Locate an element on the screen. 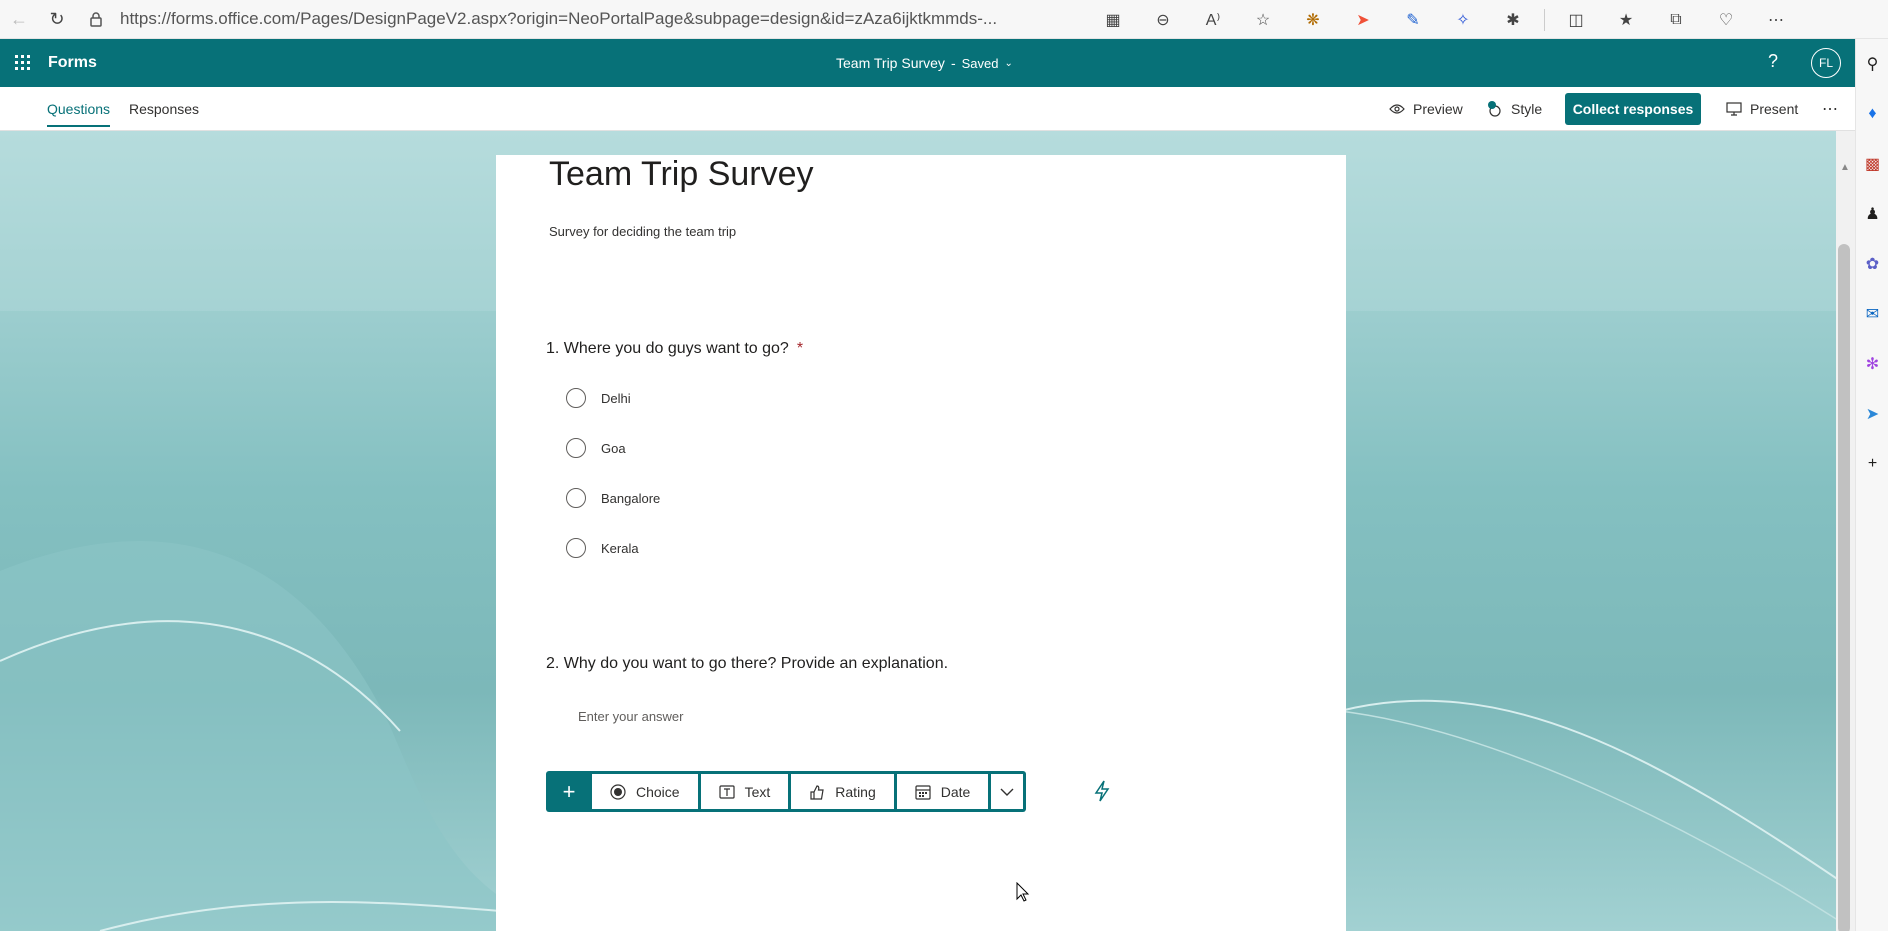  add-question-button: + is located at coordinates (569, 791).